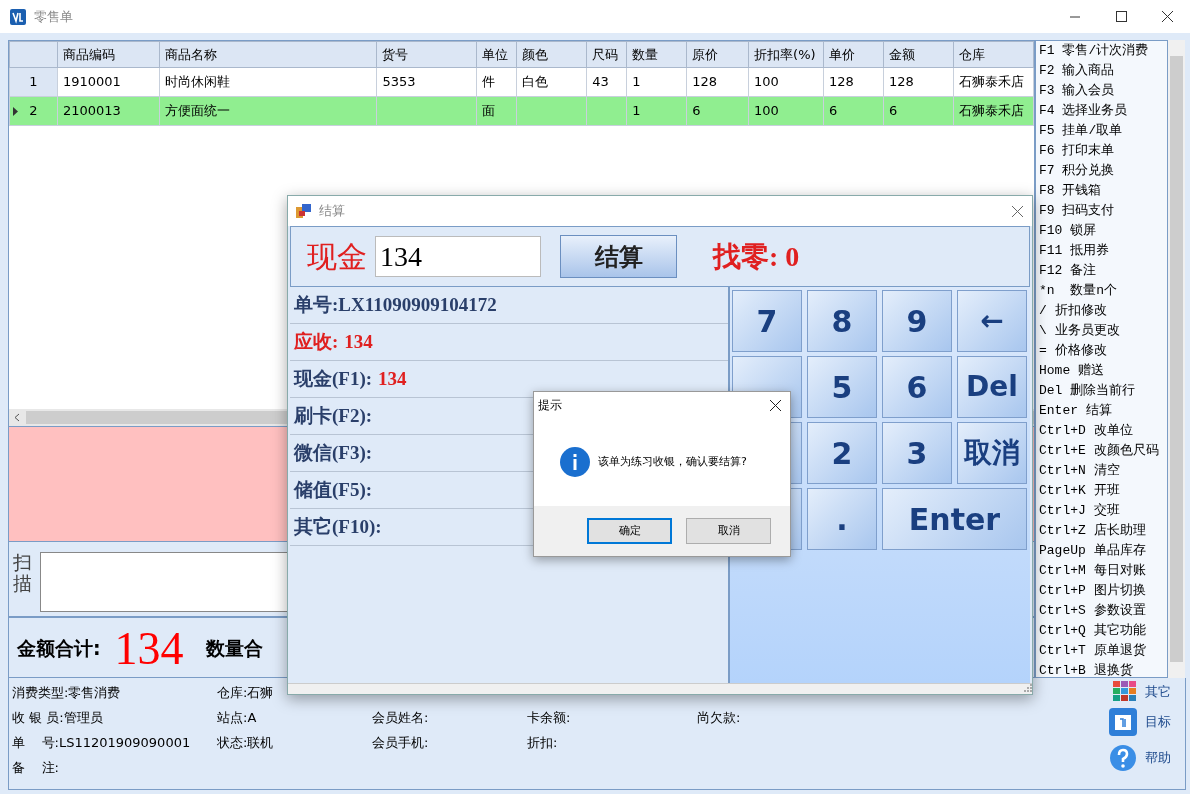 The image size is (1190, 794). Describe the element at coordinates (58, 717) in the screenshot. I see `info-text: 收 银 员:管理员` at that location.